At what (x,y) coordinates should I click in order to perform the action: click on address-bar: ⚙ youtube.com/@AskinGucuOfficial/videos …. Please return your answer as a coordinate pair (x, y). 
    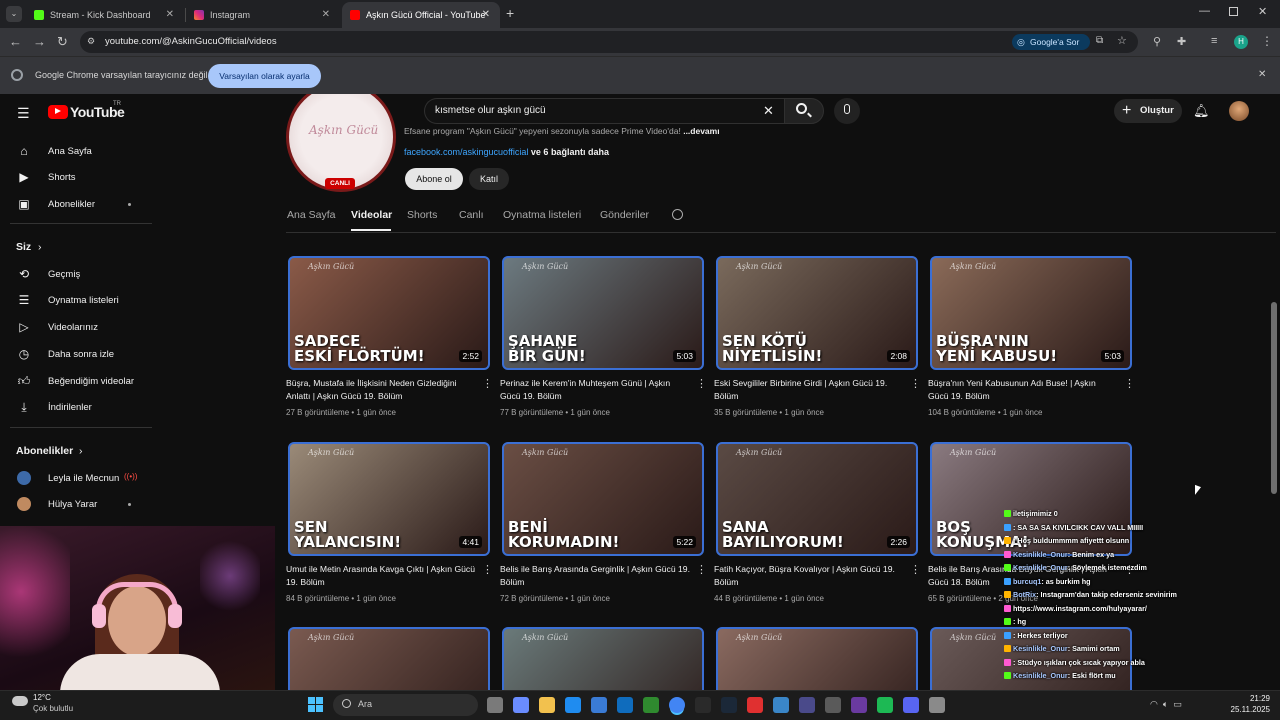
    Looking at the image, I should click on (609, 42).